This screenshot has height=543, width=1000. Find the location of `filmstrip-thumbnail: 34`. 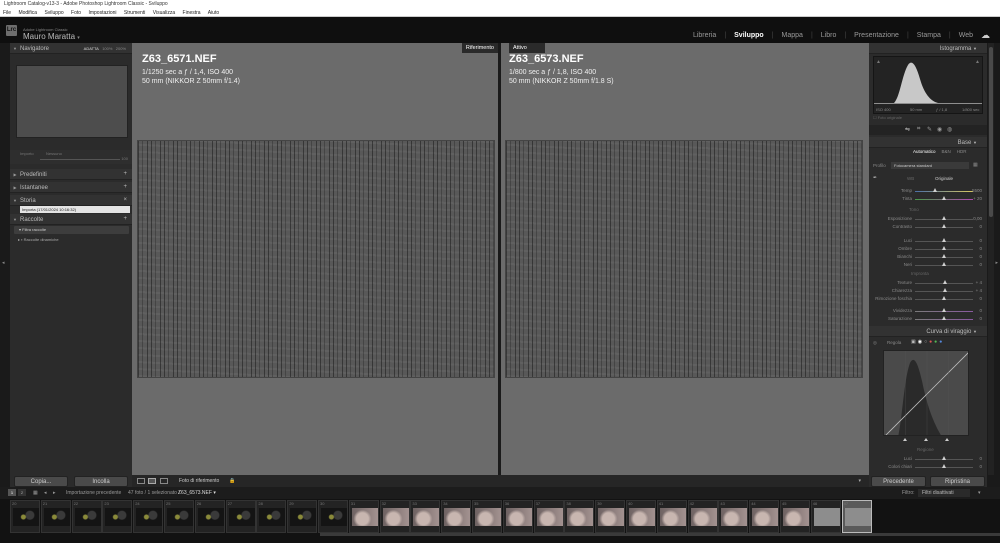

filmstrip-thumbnail: 34 is located at coordinates (456, 516).